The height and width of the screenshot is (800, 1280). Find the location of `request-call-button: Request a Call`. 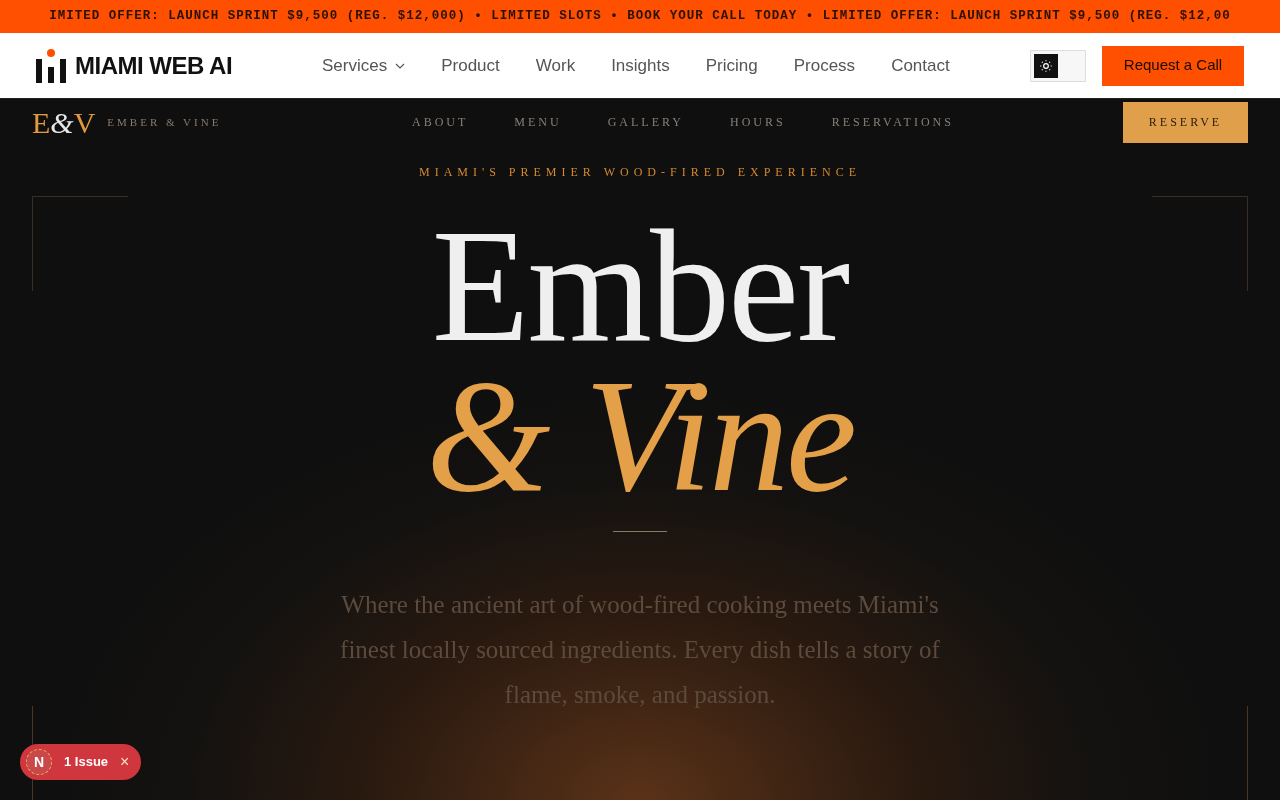

request-call-button: Request a Call is located at coordinates (1173, 65).